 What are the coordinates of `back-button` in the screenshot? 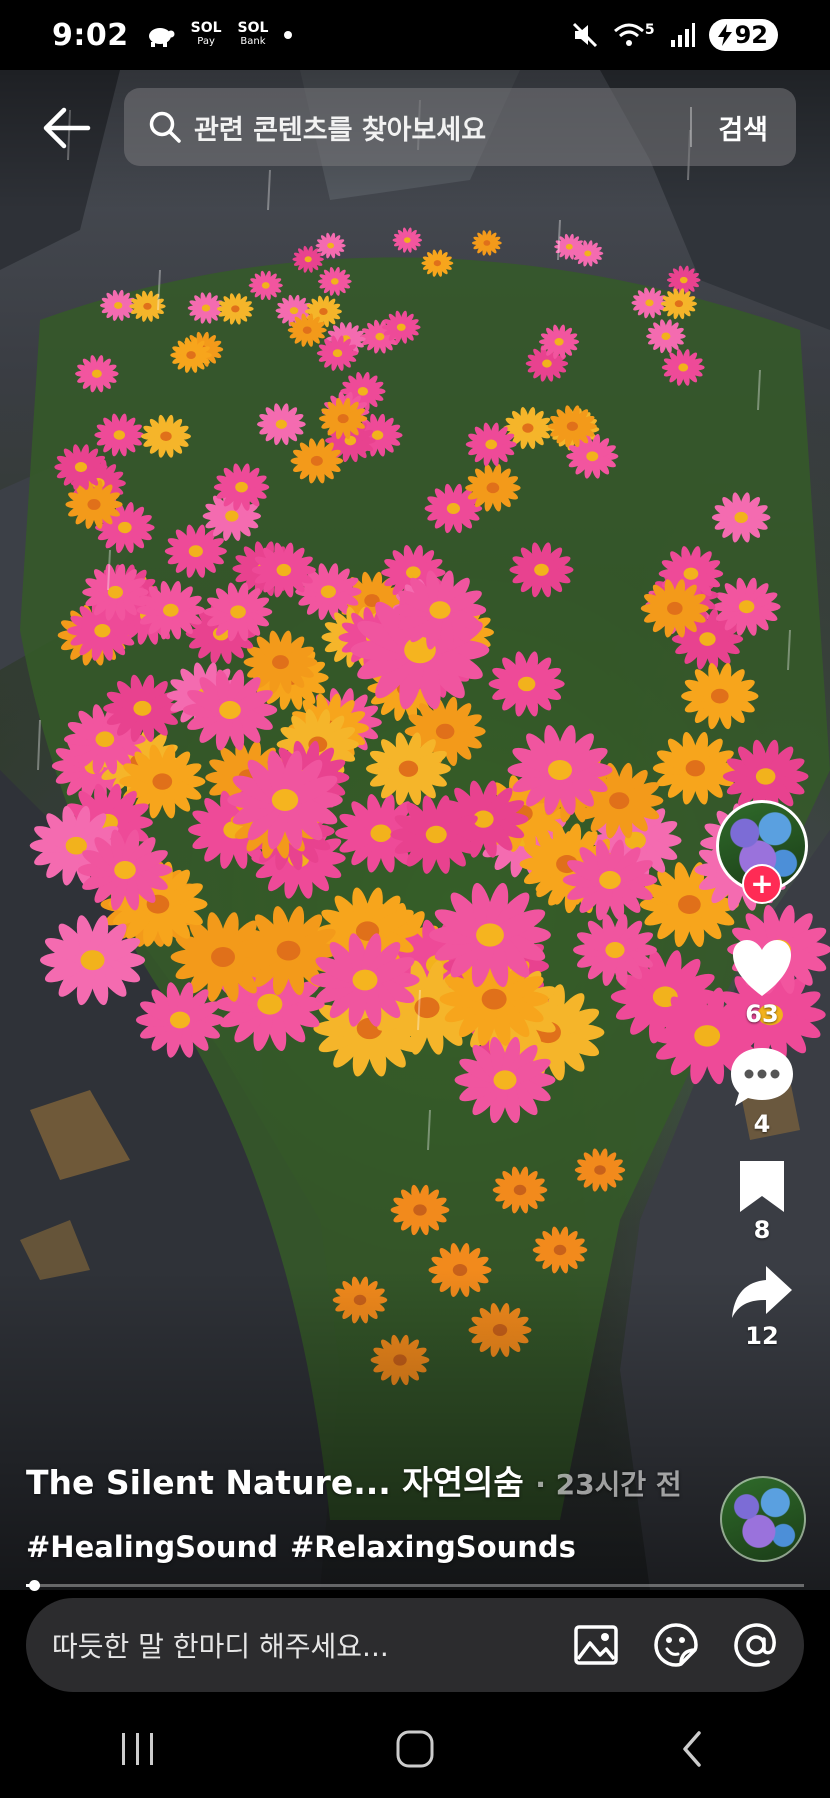 It's located at (692, 1749).